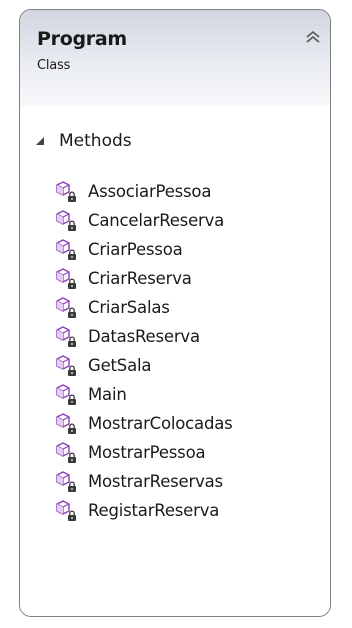 This screenshot has height=628, width=352. I want to click on method-item: MostrarColocadas, so click(144, 423).